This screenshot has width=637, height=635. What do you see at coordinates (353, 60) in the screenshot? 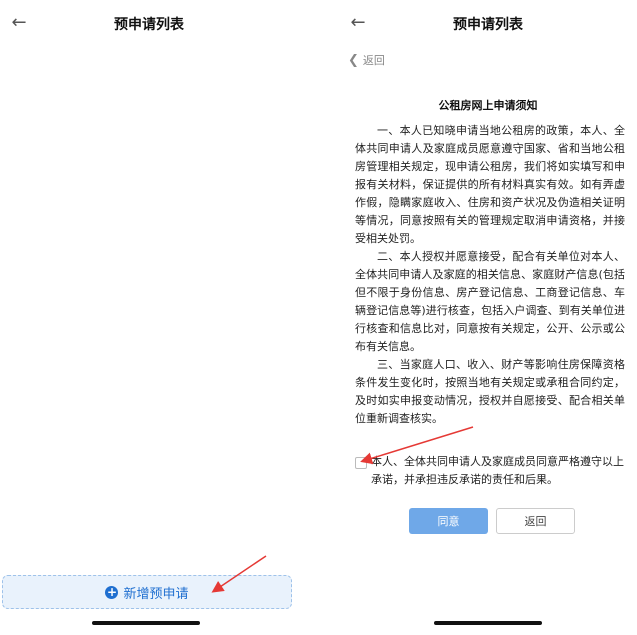
I see `chevron-left-icon: ❮` at bounding box center [353, 60].